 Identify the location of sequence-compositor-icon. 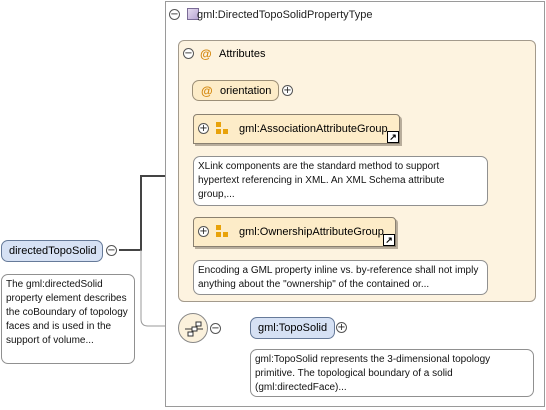
(193, 328).